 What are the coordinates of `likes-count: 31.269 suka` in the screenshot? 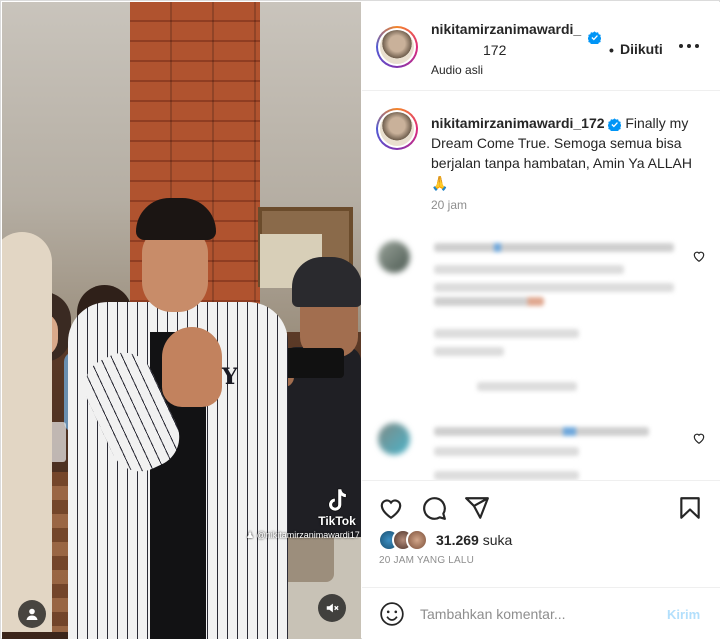 It's located at (474, 540).